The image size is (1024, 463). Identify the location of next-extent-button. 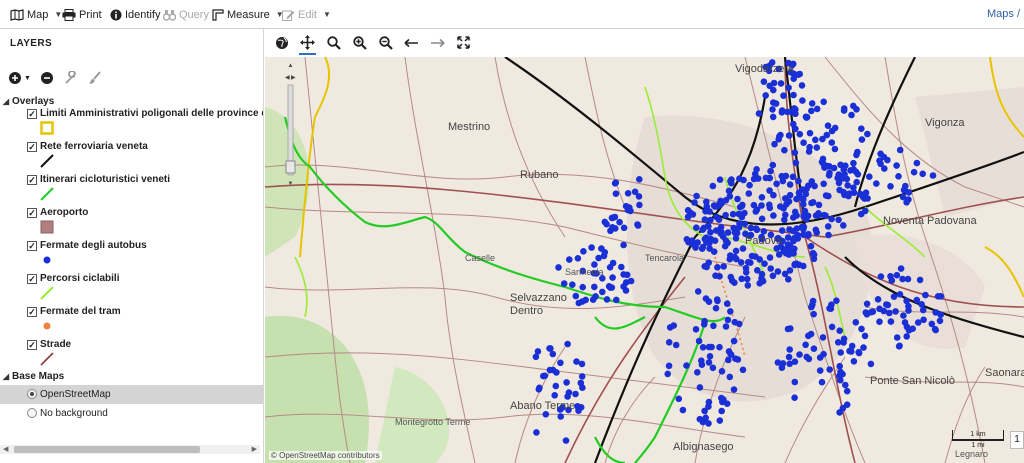
(437, 42).